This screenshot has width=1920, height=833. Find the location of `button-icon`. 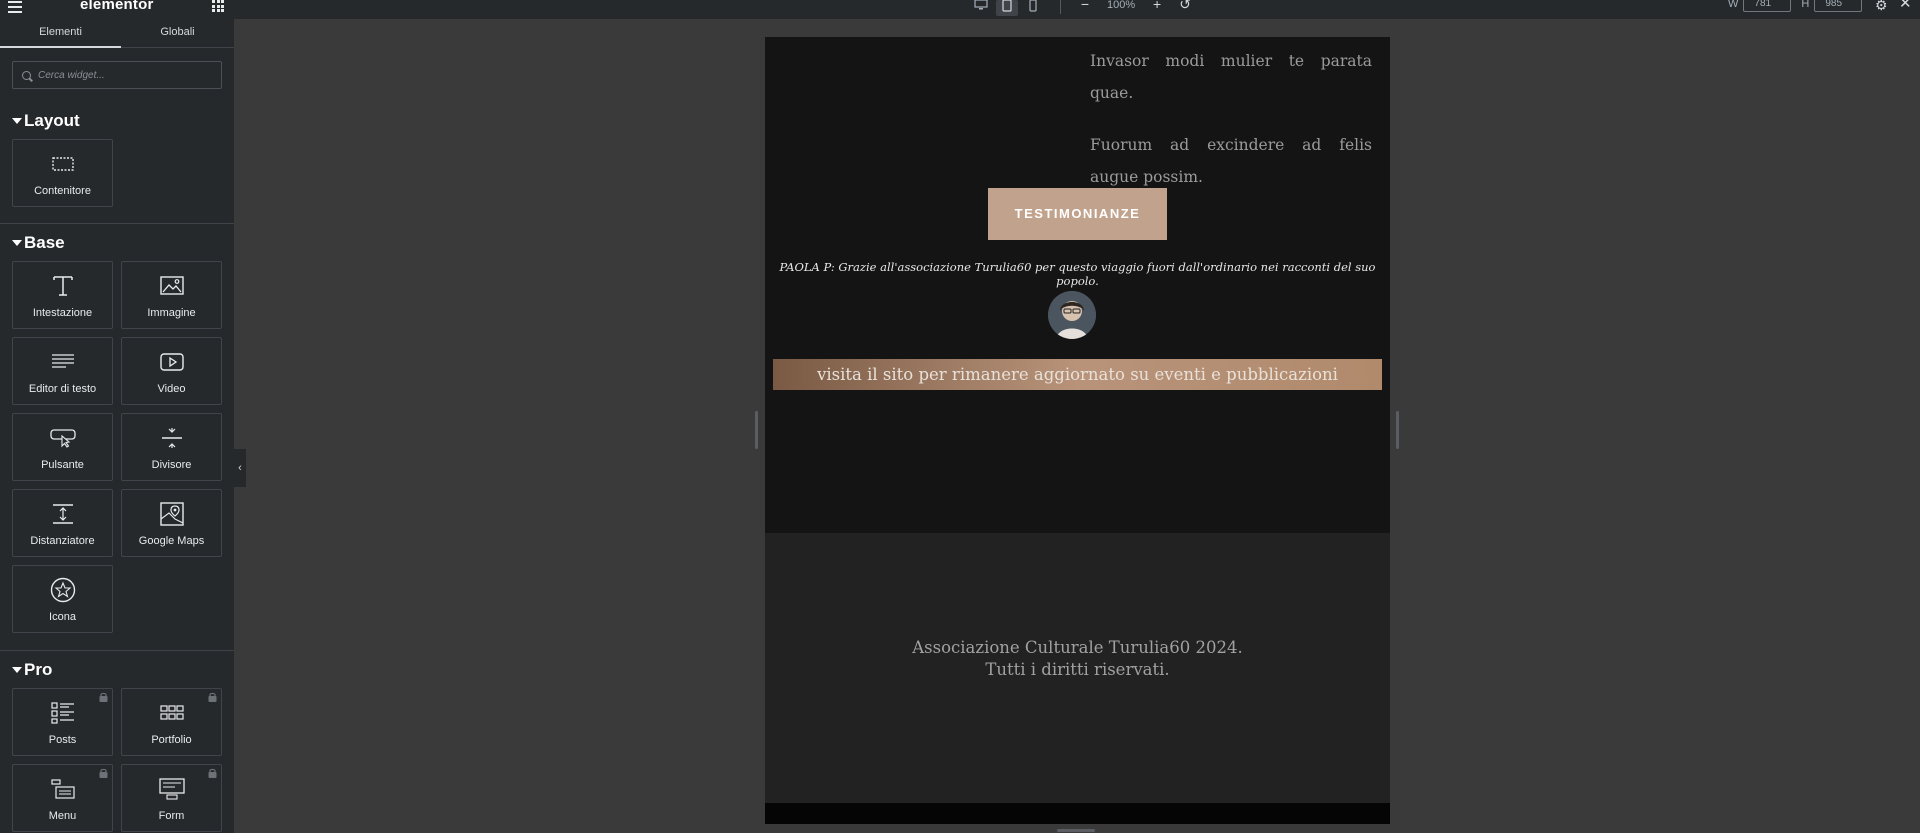

button-icon is located at coordinates (62, 438).